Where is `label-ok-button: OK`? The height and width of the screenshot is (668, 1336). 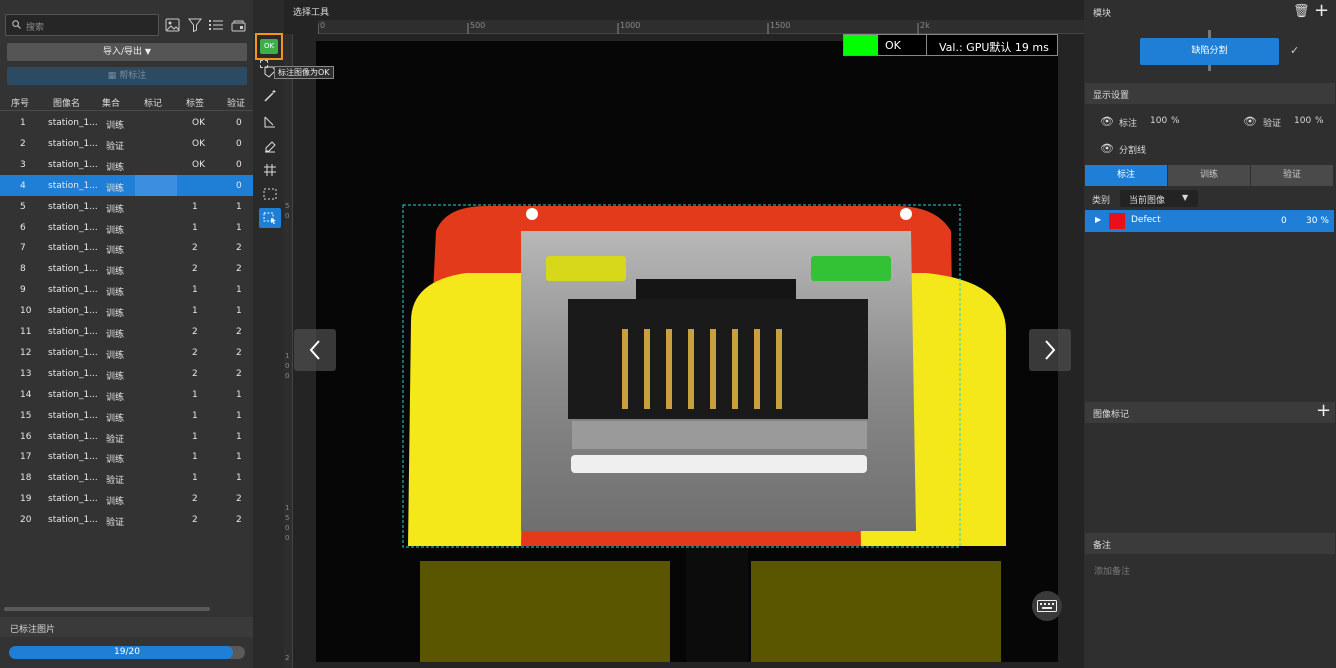 label-ok-button: OK is located at coordinates (269, 46).